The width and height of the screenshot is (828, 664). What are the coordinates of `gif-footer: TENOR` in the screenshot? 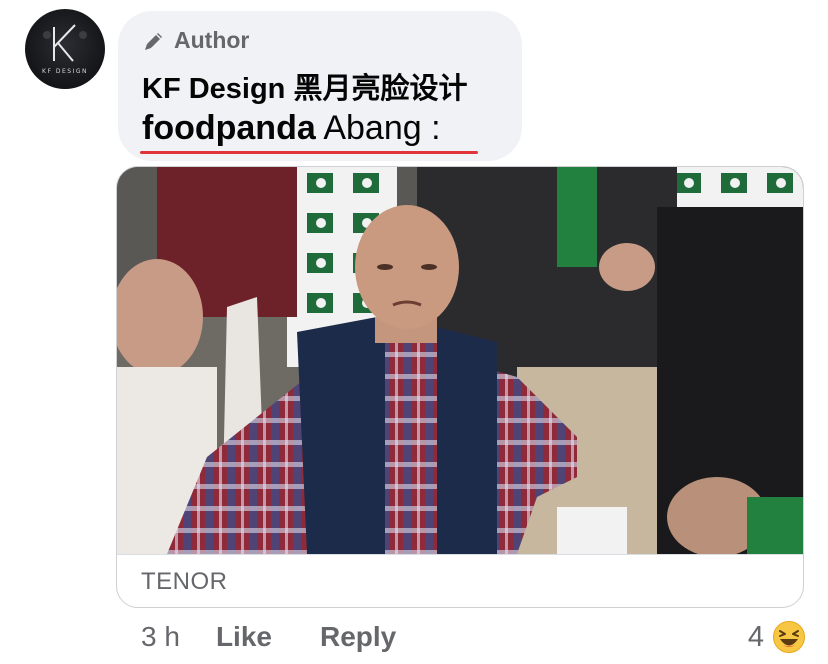 It's located at (460, 580).